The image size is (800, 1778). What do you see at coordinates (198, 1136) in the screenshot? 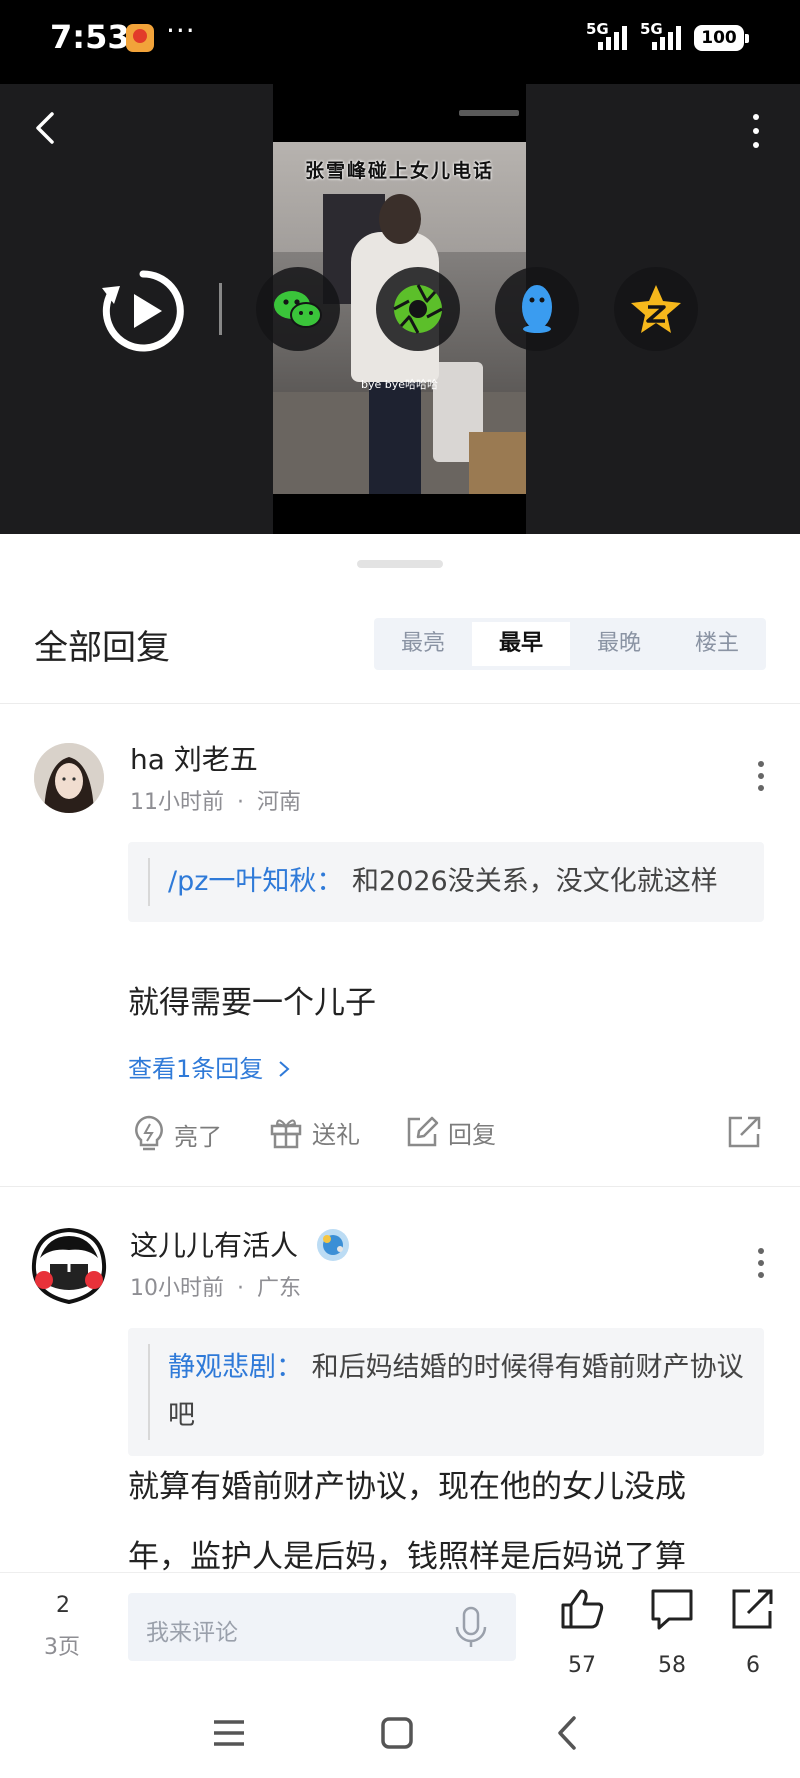
I see `like-label: 亮了` at bounding box center [198, 1136].